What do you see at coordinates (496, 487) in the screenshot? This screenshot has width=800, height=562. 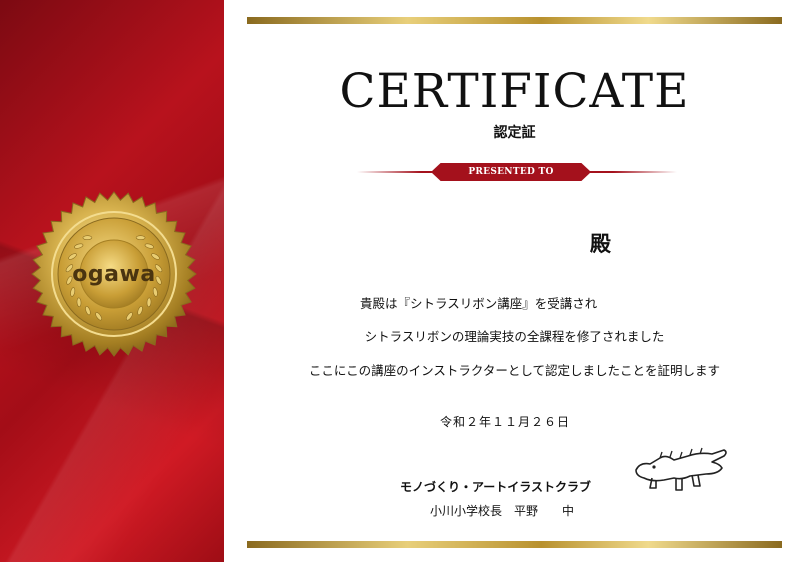 I see `organization-name: モノづくり・アートイラストクラブ` at bounding box center [496, 487].